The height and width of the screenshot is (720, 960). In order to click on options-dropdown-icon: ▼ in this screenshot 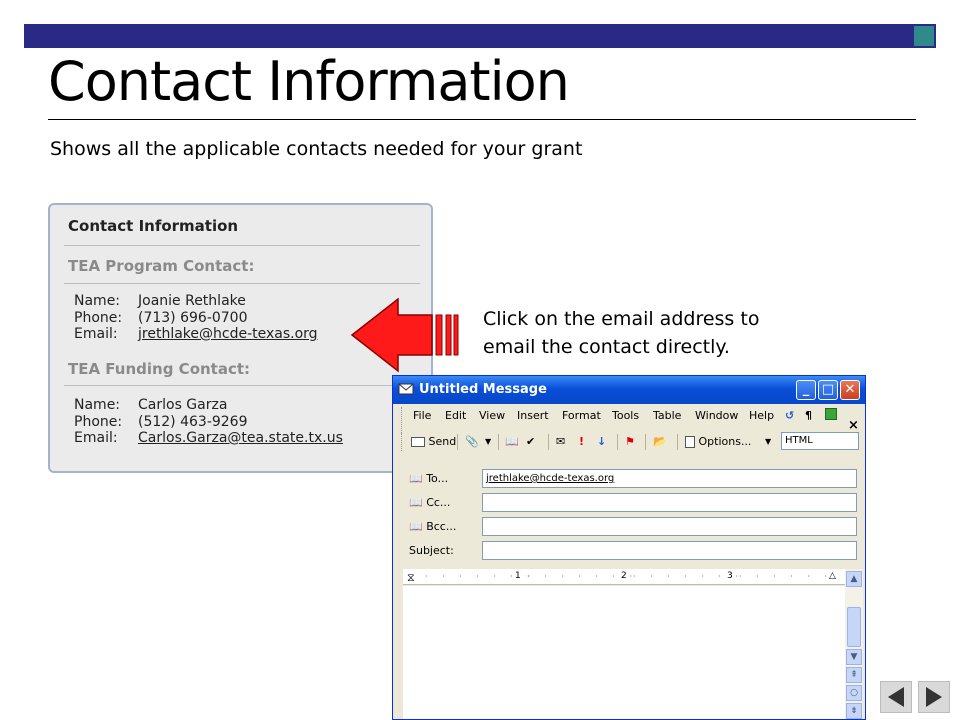, I will do `click(768, 442)`.